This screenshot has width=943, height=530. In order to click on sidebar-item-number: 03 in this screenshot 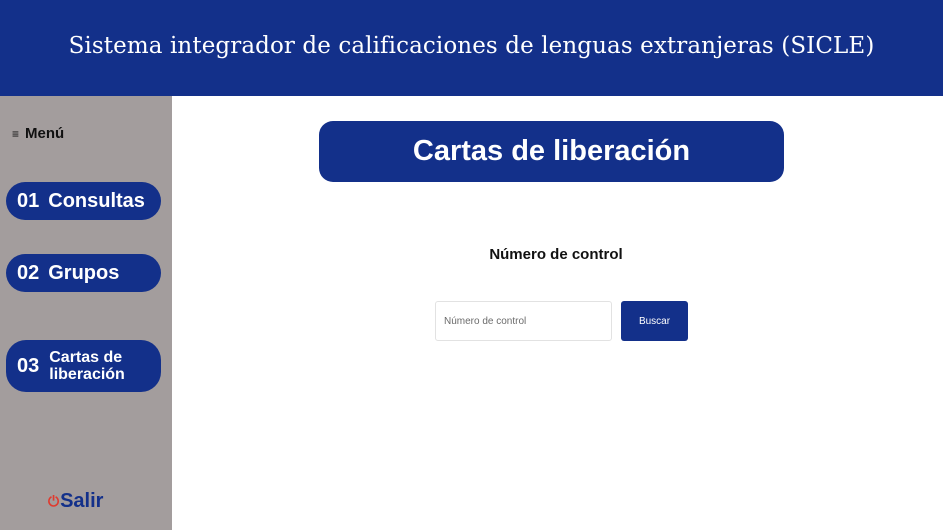, I will do `click(28, 365)`.